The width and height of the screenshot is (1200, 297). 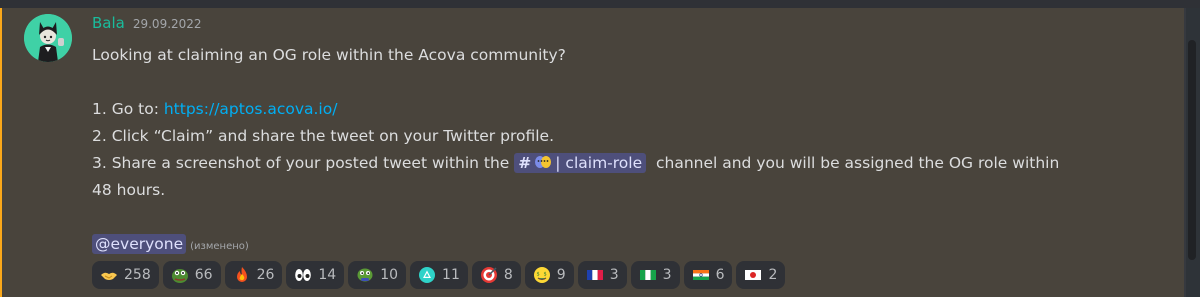 I want to click on money-face-emoji-icon: $ $, so click(x=541, y=275).